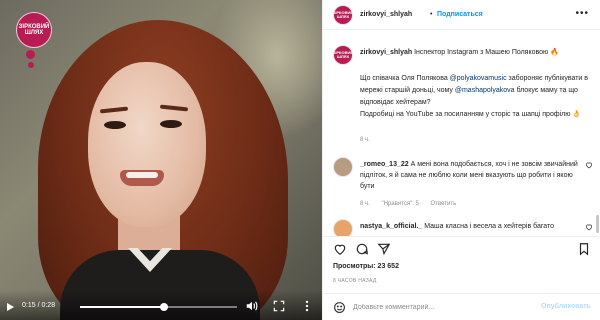 The width and height of the screenshot is (600, 320). I want to click on volume-icon, so click(252, 306).